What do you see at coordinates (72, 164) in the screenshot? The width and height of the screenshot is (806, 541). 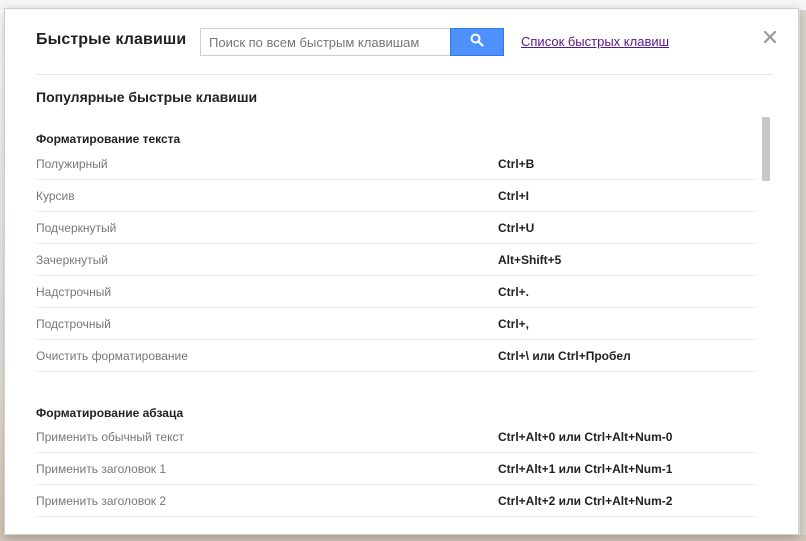 I see `shortcut-label: Полужирный` at bounding box center [72, 164].